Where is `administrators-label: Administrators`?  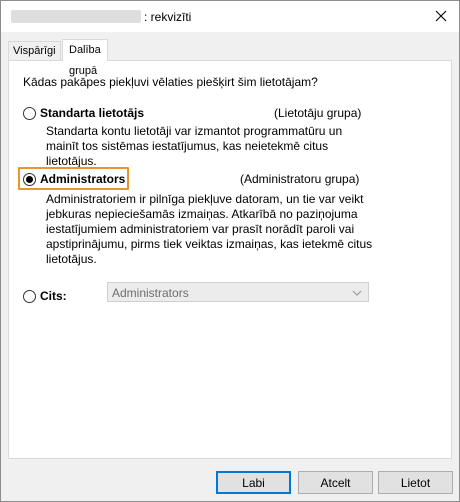
administrators-label: Administrators is located at coordinates (82, 179).